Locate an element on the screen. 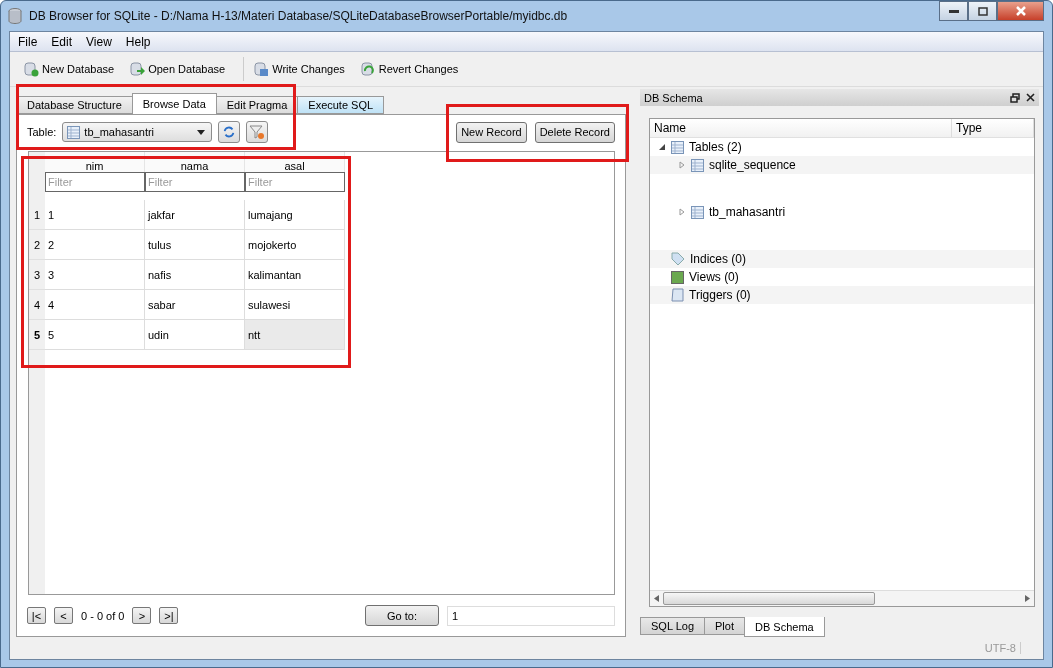  close-button is located at coordinates (1020, 11).